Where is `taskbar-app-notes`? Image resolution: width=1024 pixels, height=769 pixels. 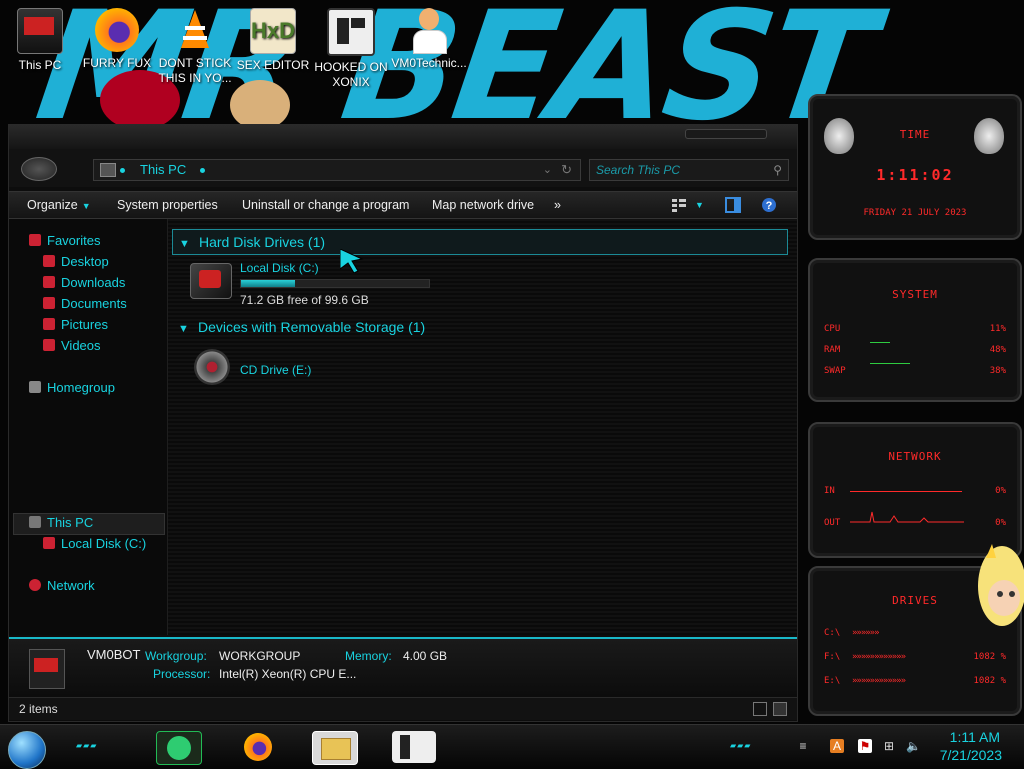
taskbar-app-notes is located at coordinates (179, 748).